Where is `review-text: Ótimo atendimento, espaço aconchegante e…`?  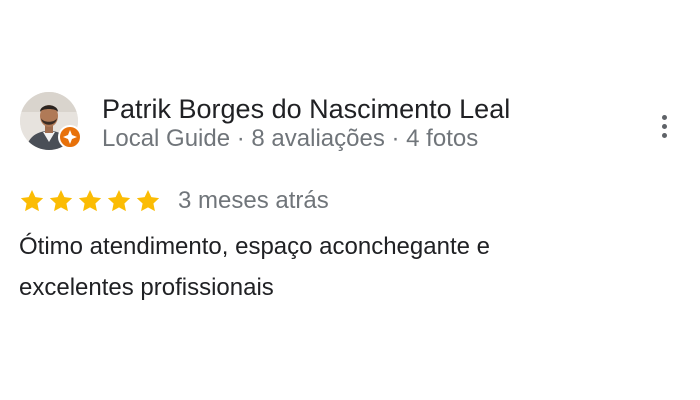
review-text: Ótimo atendimento, espaço aconchegante e… is located at coordinates (254, 267).